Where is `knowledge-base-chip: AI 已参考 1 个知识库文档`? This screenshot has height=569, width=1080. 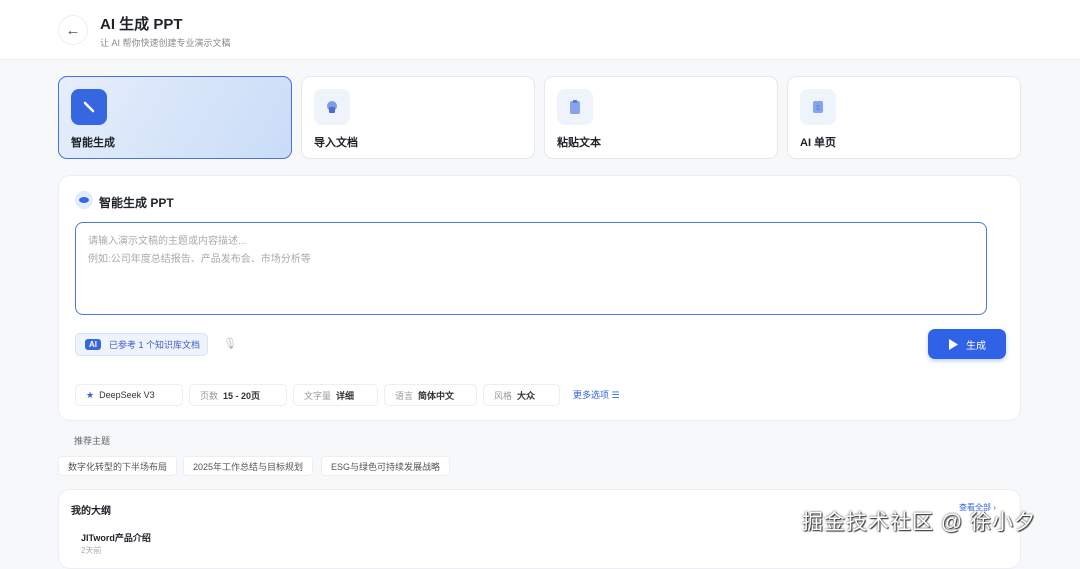
knowledge-base-chip: AI 已参考 1 个知识库文档 is located at coordinates (141, 344).